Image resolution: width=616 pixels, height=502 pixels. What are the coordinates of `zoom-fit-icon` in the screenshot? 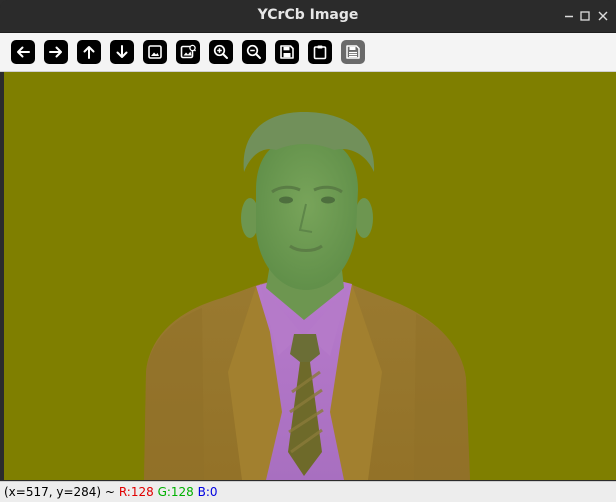 It's located at (155, 52).